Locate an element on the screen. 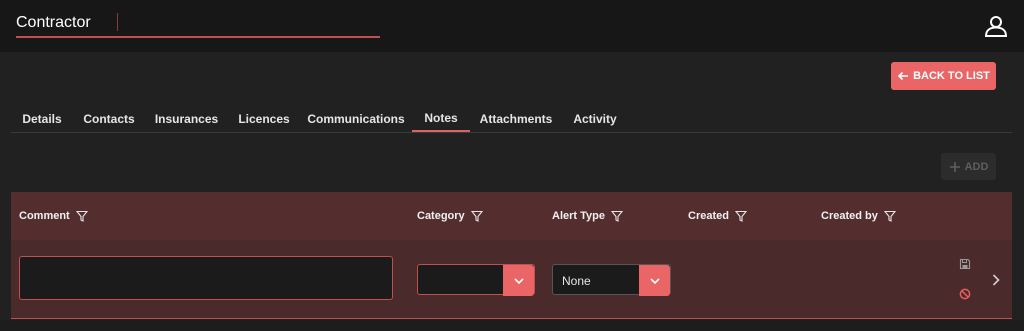 Image resolution: width=1024 pixels, height=331 pixels. tab-activity: Activity is located at coordinates (595, 118).